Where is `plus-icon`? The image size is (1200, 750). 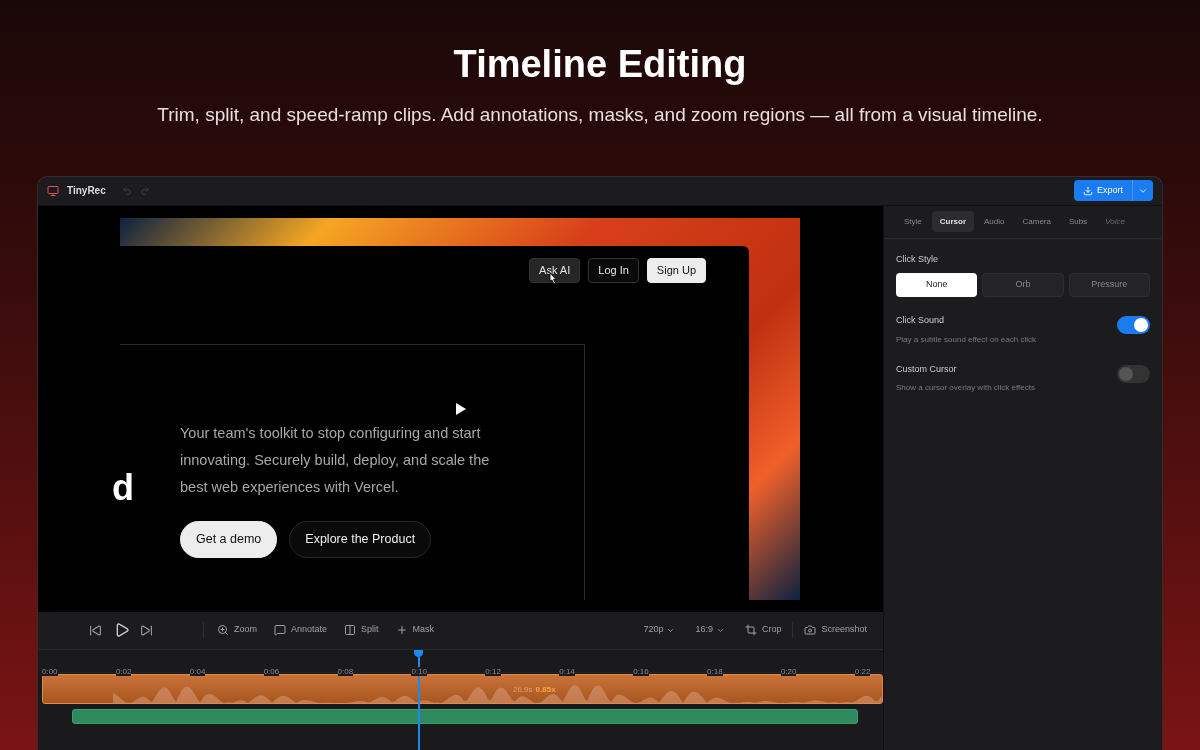 plus-icon is located at coordinates (401, 630).